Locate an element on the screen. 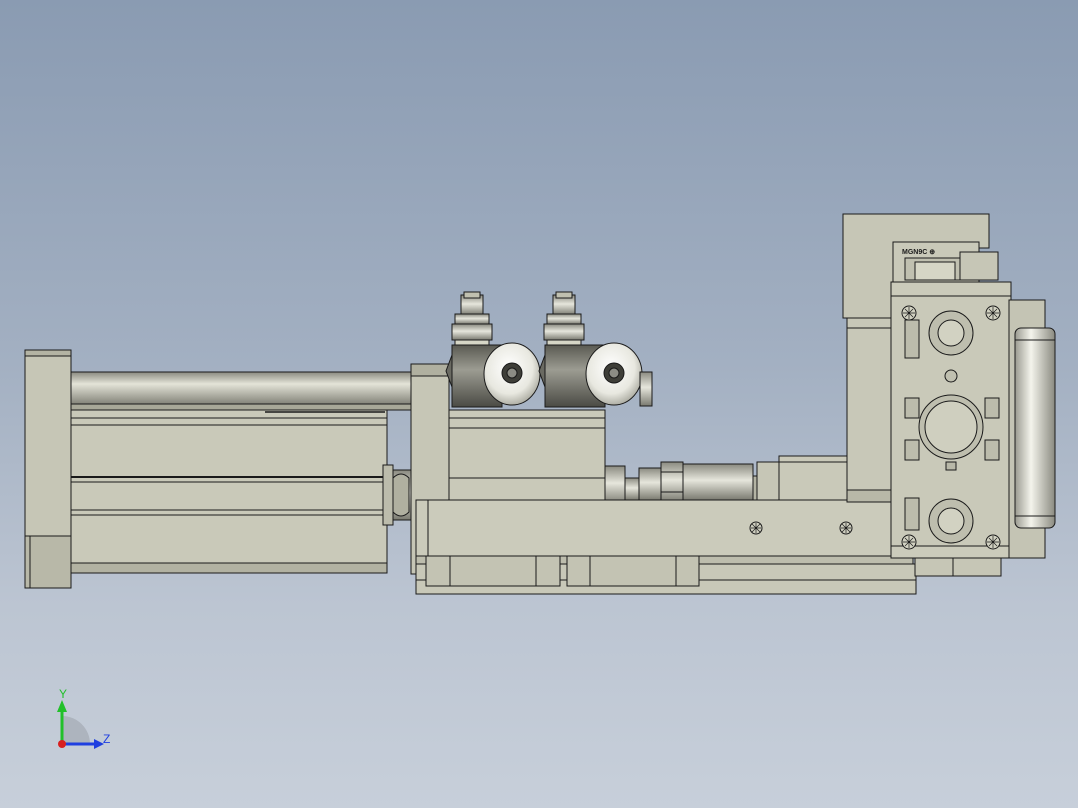 The width and height of the screenshot is (1078, 808). cap-screw-right is located at coordinates (564, 322).